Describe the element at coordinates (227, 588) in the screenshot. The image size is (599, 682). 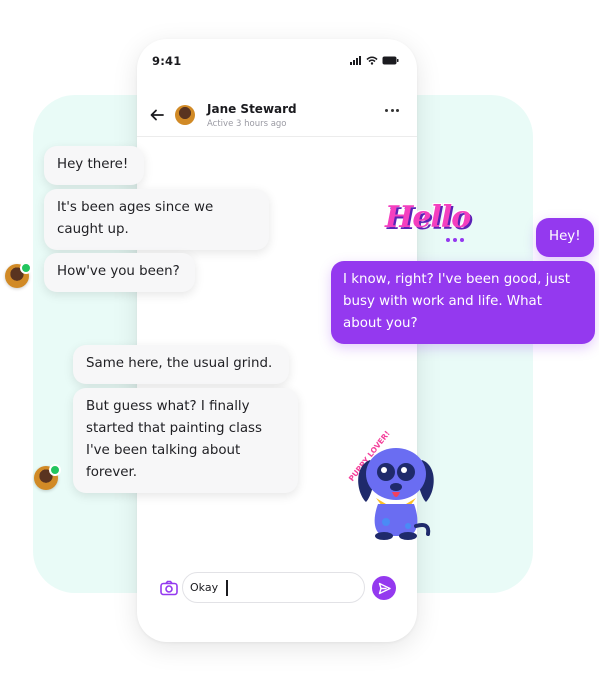
I see `text-caret` at that location.